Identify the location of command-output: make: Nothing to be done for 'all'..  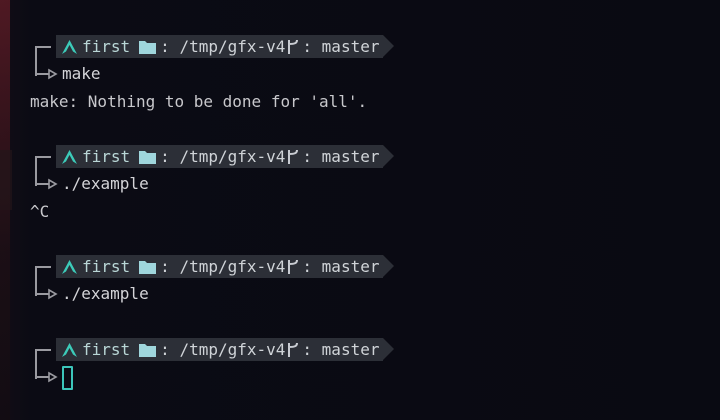
(199, 101).